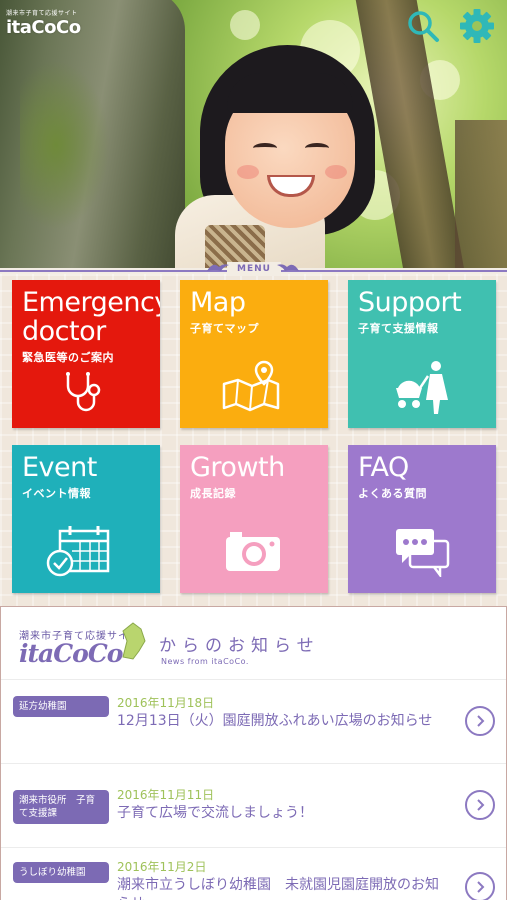  I want to click on chat-icon, so click(423, 553).